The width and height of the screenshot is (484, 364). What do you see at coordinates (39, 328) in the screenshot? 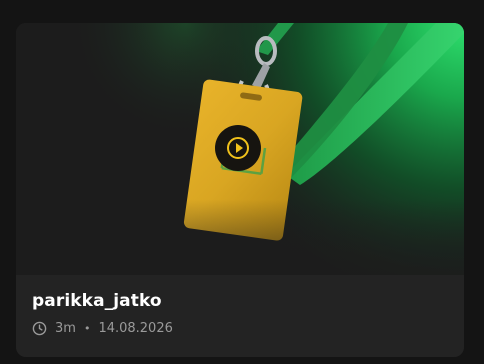
I see `clock-icon` at bounding box center [39, 328].